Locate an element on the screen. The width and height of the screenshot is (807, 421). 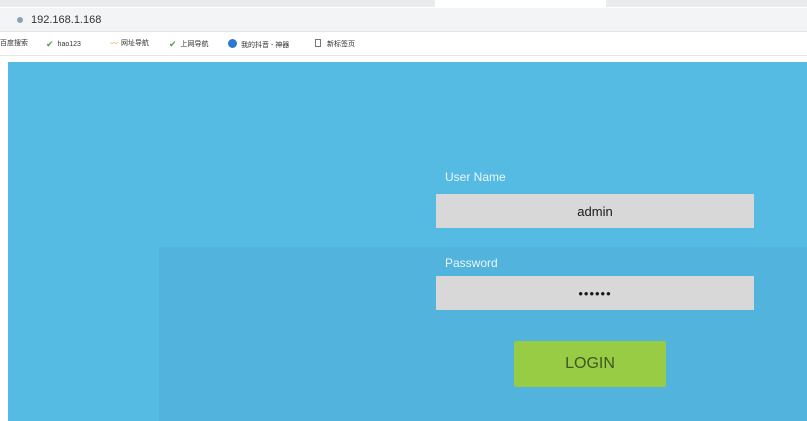
url-text: 192.168.1.168 is located at coordinates (66, 20).